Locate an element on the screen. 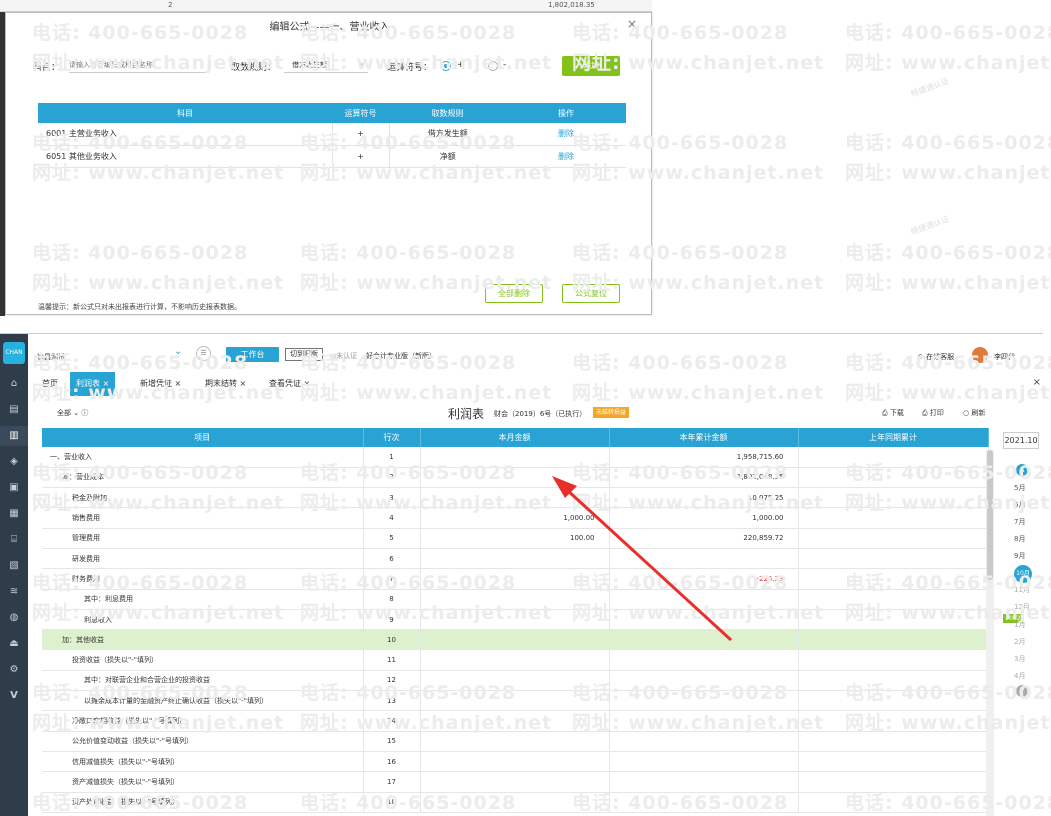 The image size is (1051, 816). row-month-amount: 1,000.00 is located at coordinates (515, 518).